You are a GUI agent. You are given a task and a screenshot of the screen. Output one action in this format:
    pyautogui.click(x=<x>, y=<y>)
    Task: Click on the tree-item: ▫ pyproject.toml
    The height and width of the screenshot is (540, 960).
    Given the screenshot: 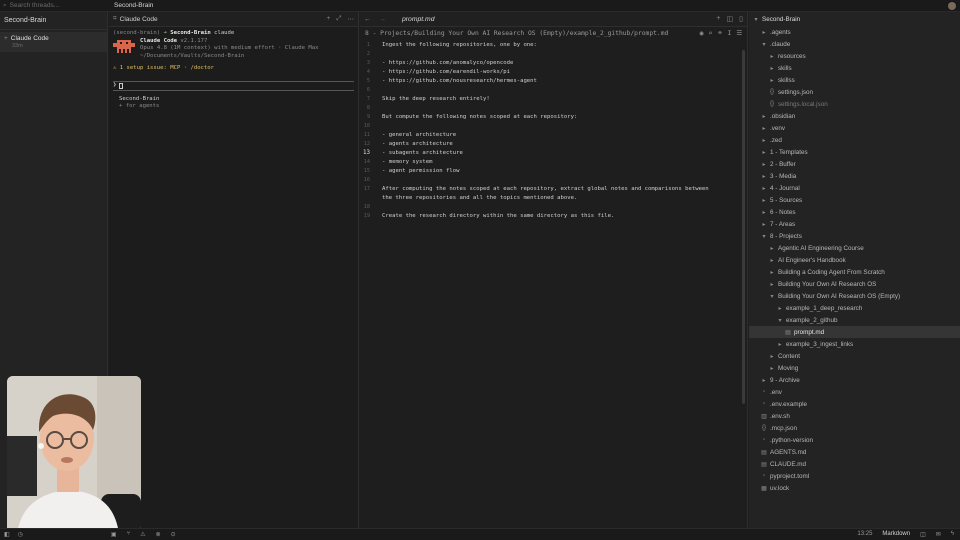 What is the action you would take?
    pyautogui.click(x=854, y=476)
    